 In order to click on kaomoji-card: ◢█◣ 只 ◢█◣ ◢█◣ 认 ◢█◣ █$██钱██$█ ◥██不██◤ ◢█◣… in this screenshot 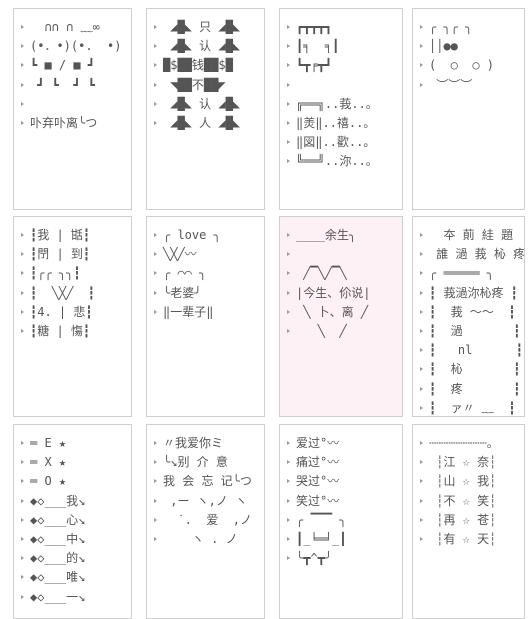, I will do `click(205, 109)`.